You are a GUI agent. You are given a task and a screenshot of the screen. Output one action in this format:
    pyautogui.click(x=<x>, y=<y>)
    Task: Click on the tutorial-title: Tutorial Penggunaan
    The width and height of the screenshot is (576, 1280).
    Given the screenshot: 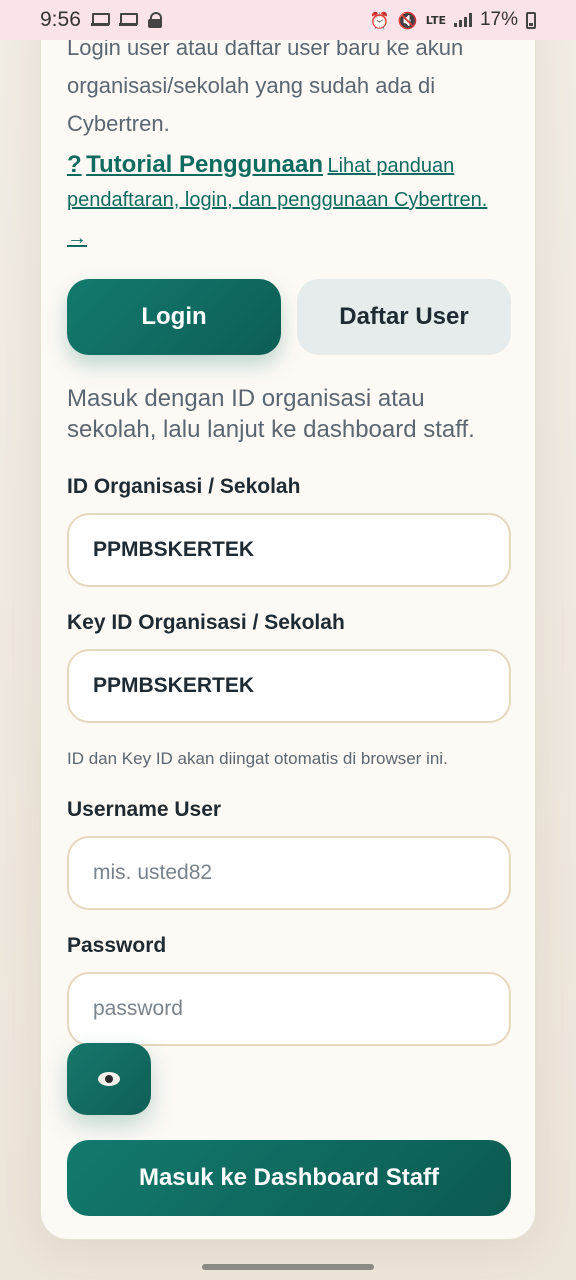 What is the action you would take?
    pyautogui.click(x=205, y=164)
    